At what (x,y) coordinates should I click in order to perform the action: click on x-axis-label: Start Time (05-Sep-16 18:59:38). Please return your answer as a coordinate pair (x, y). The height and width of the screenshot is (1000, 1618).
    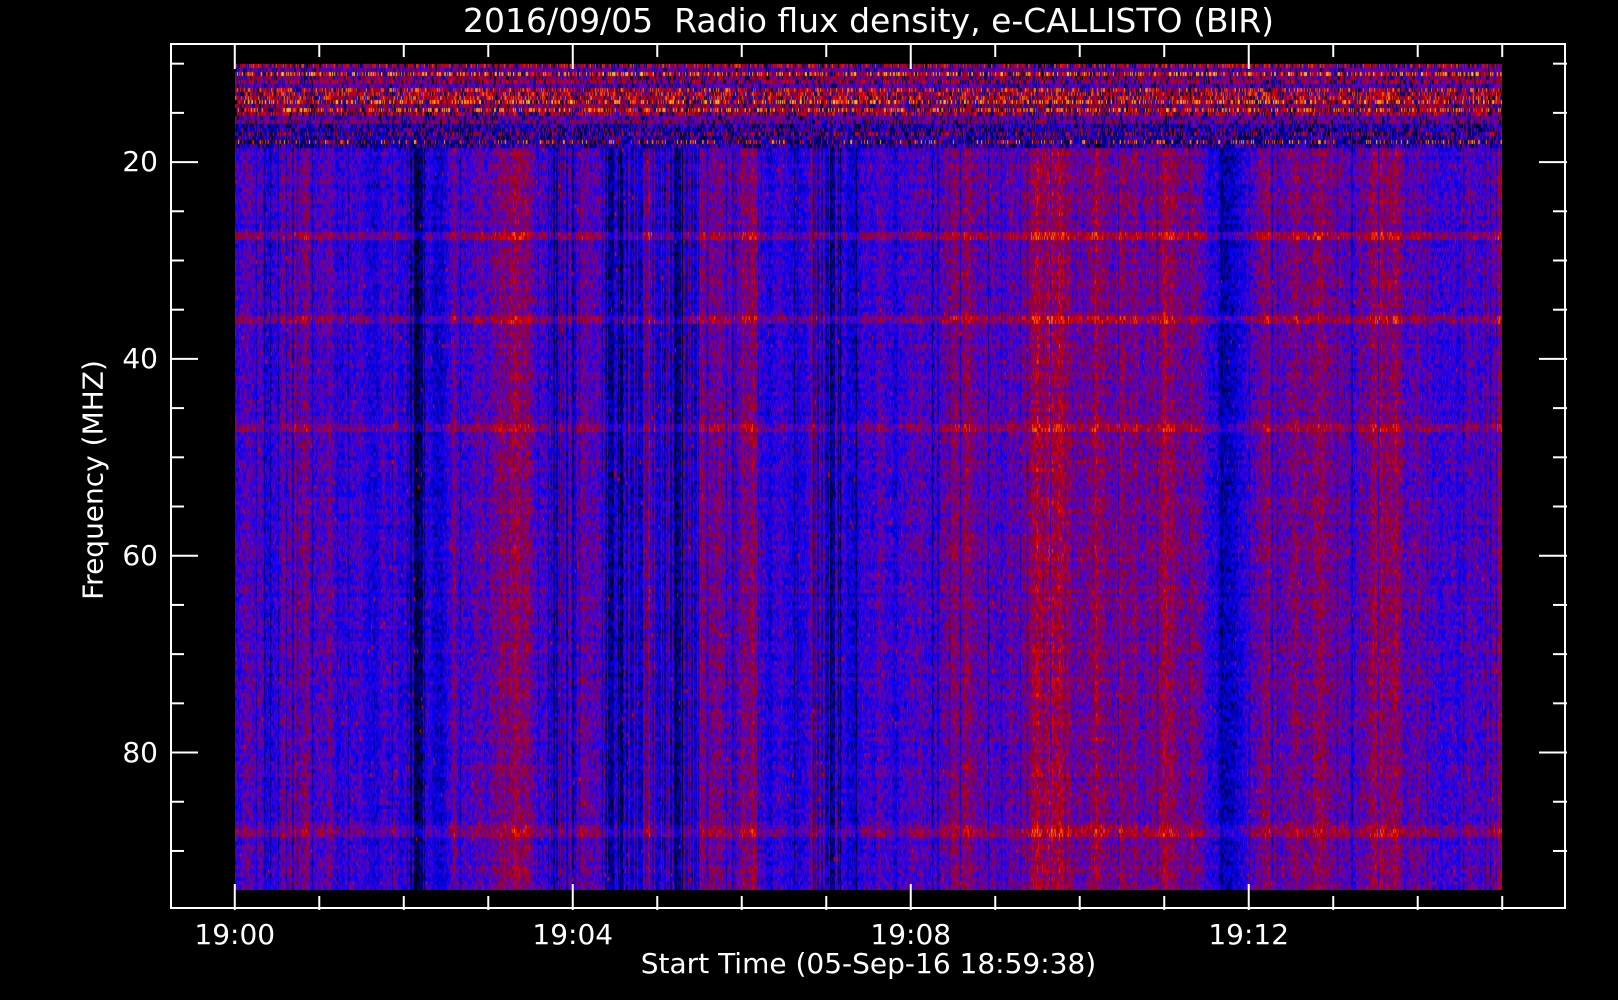
    Looking at the image, I should click on (868, 963).